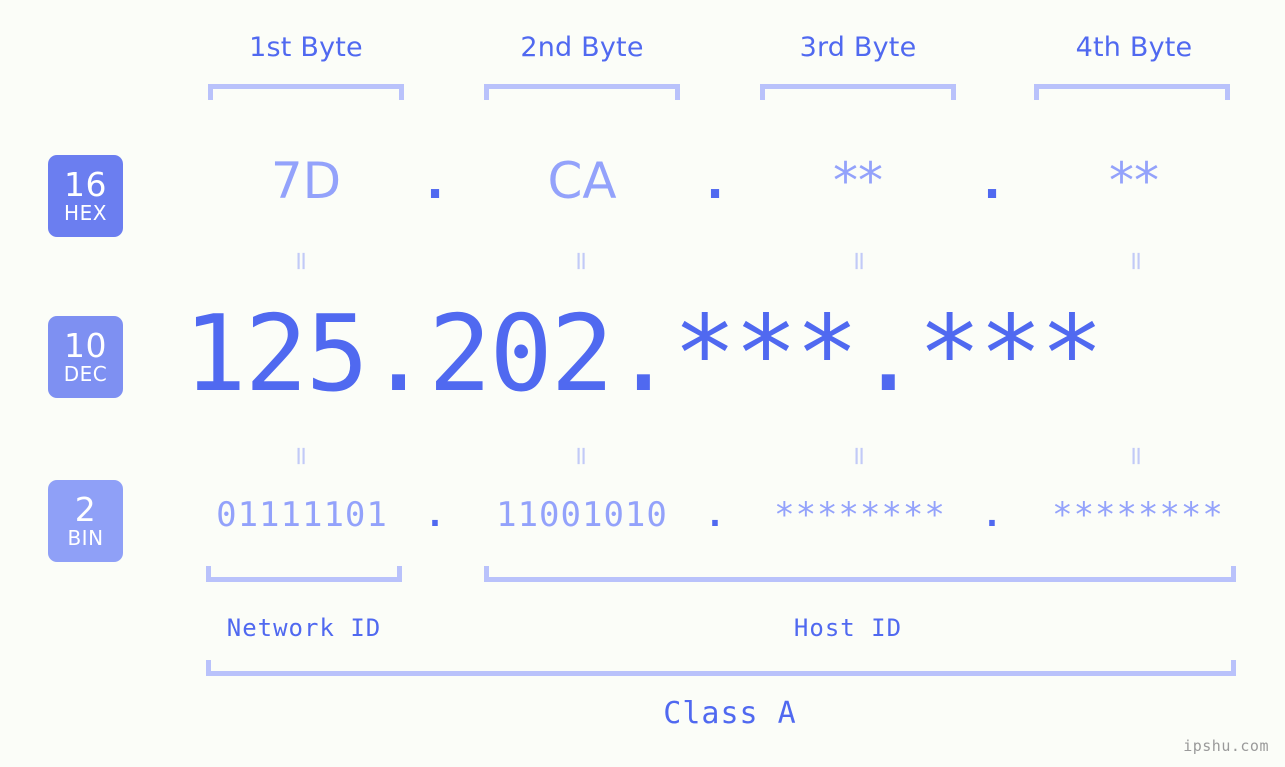 Image resolution: width=1285 pixels, height=767 pixels. I want to click on byte-header-2: 2nd Byte, so click(582, 47).